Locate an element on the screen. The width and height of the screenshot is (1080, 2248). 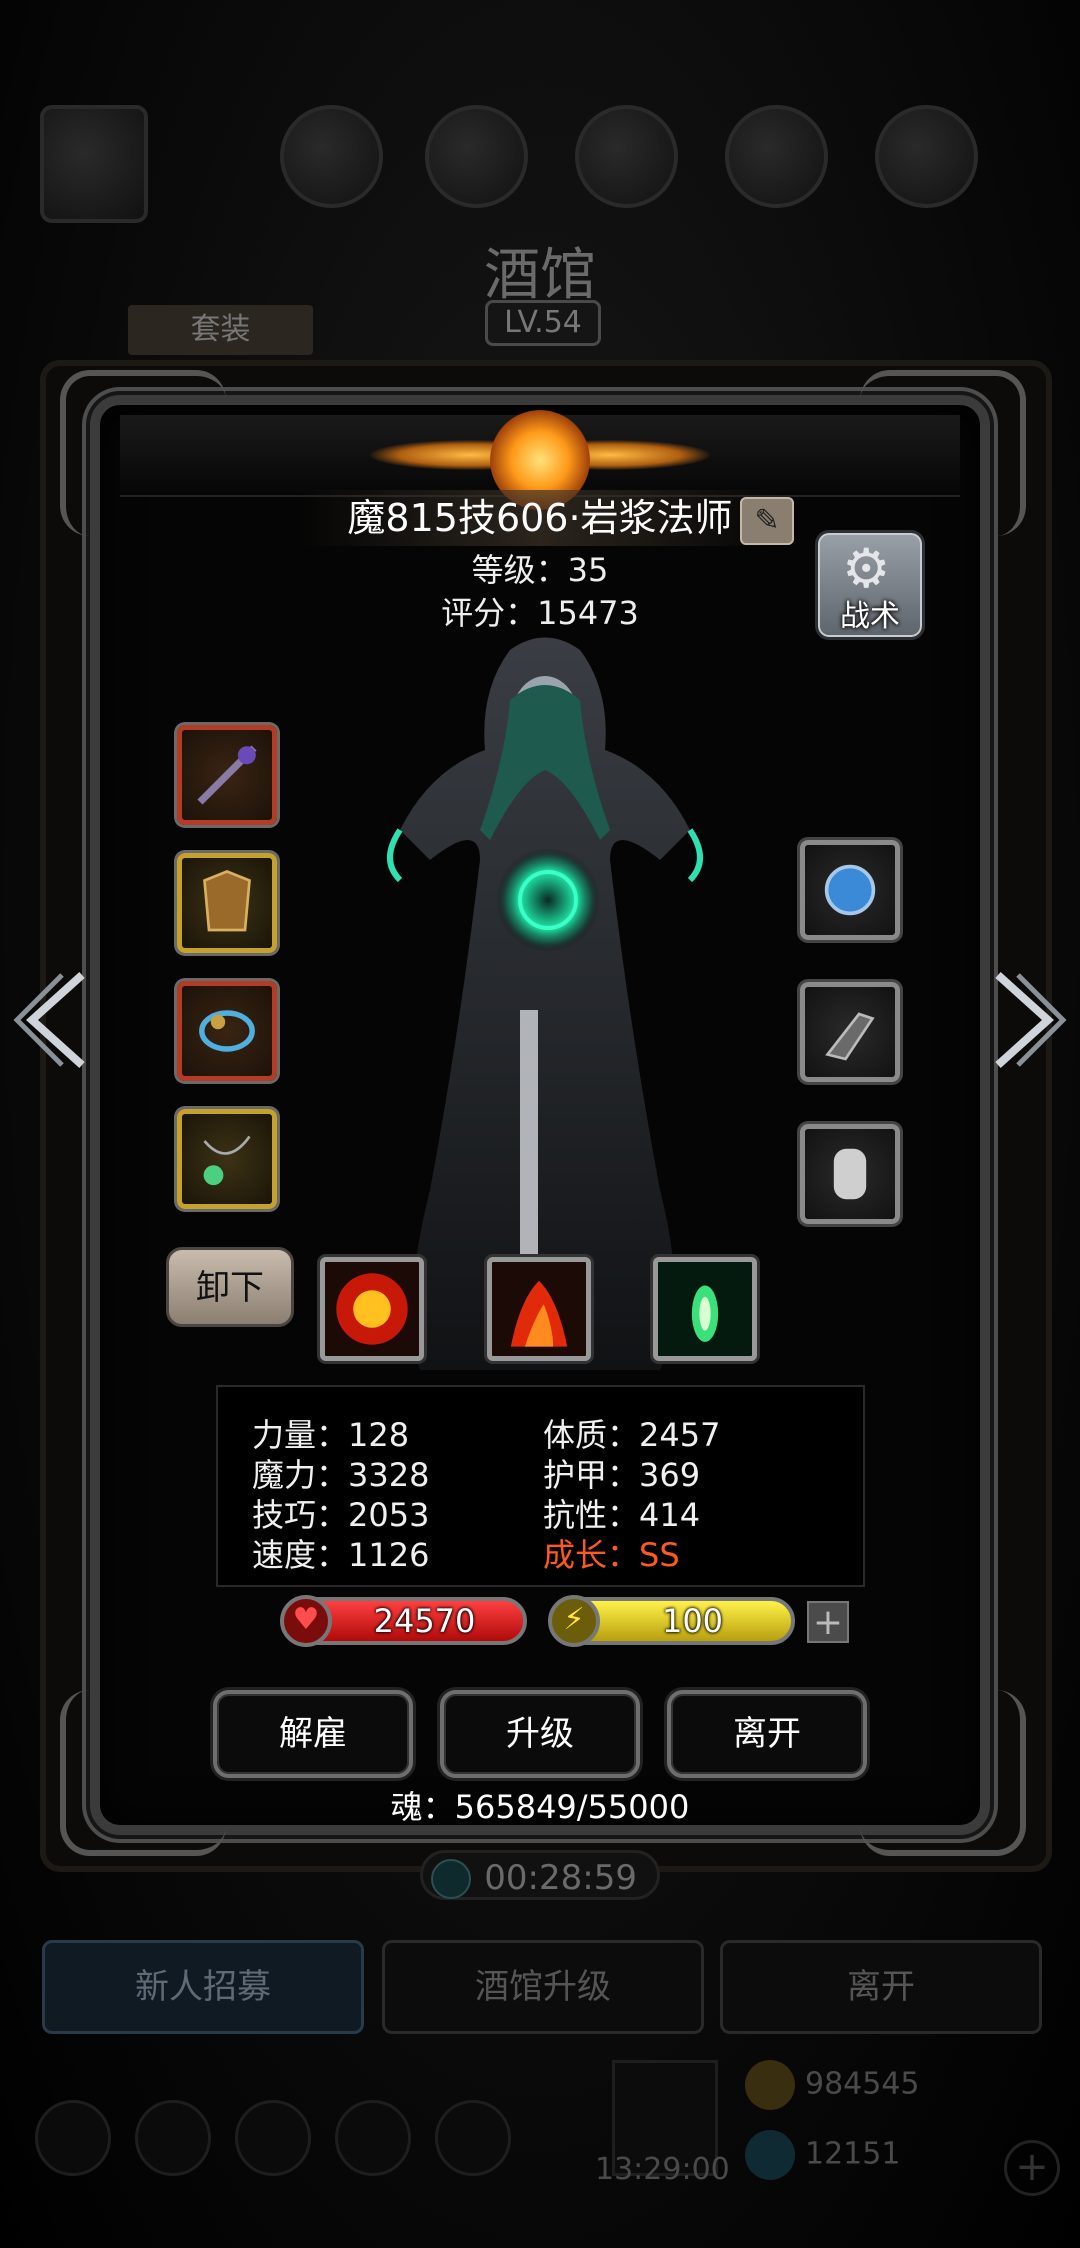
frame-ornament-tr is located at coordinates (943, 453).